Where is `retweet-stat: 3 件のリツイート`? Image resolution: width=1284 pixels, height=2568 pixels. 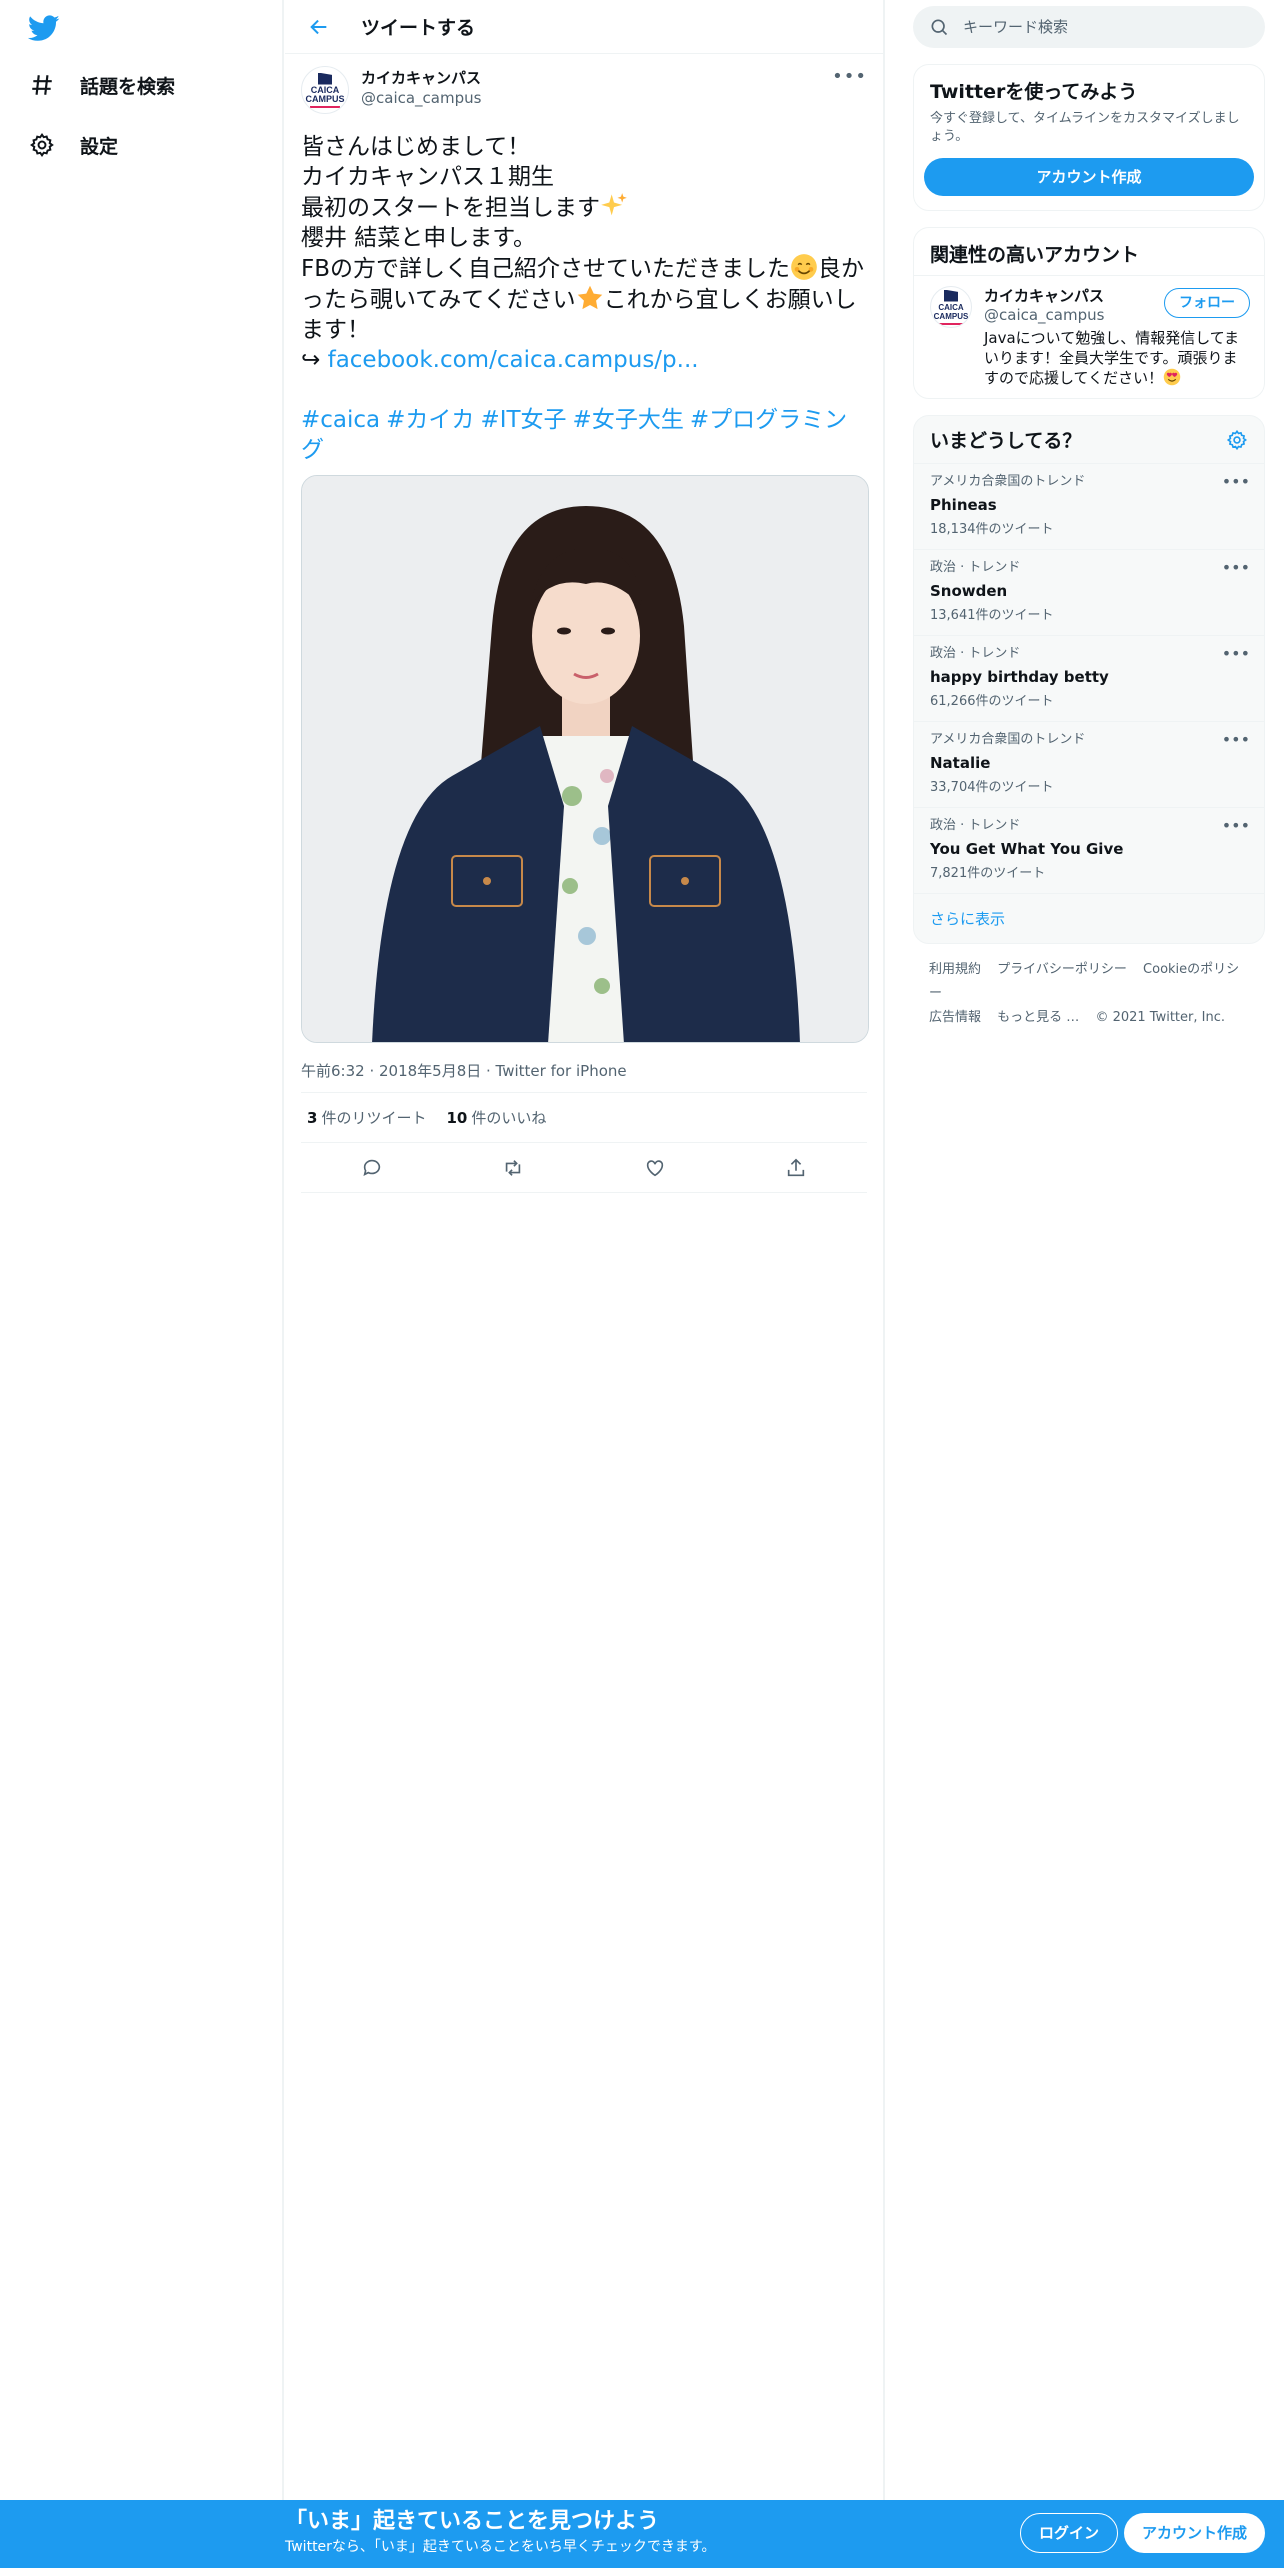
retweet-stat: 3 件のリツイート is located at coordinates (366, 1117).